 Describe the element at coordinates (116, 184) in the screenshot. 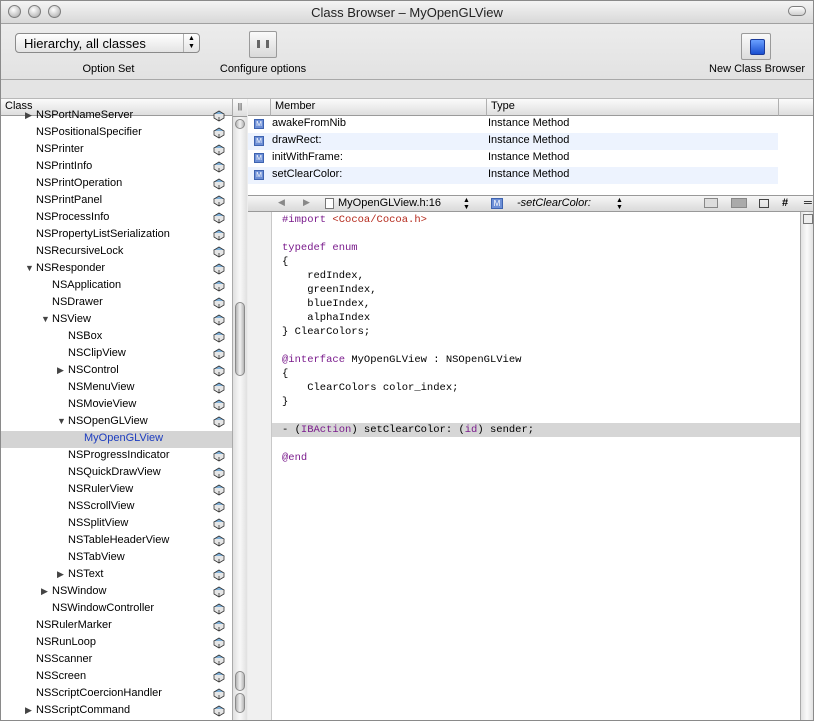

I see `class-row: NSPrintOperation` at that location.